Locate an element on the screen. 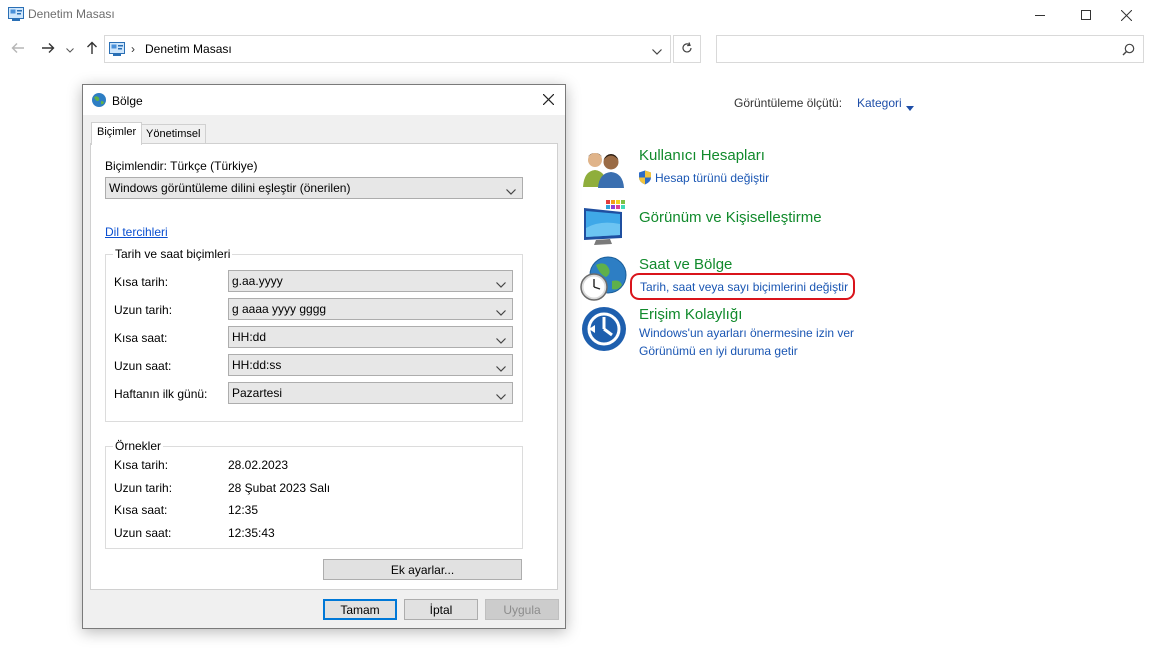  view-by-label: Görüntüleme ölçütü: is located at coordinates (788, 103).